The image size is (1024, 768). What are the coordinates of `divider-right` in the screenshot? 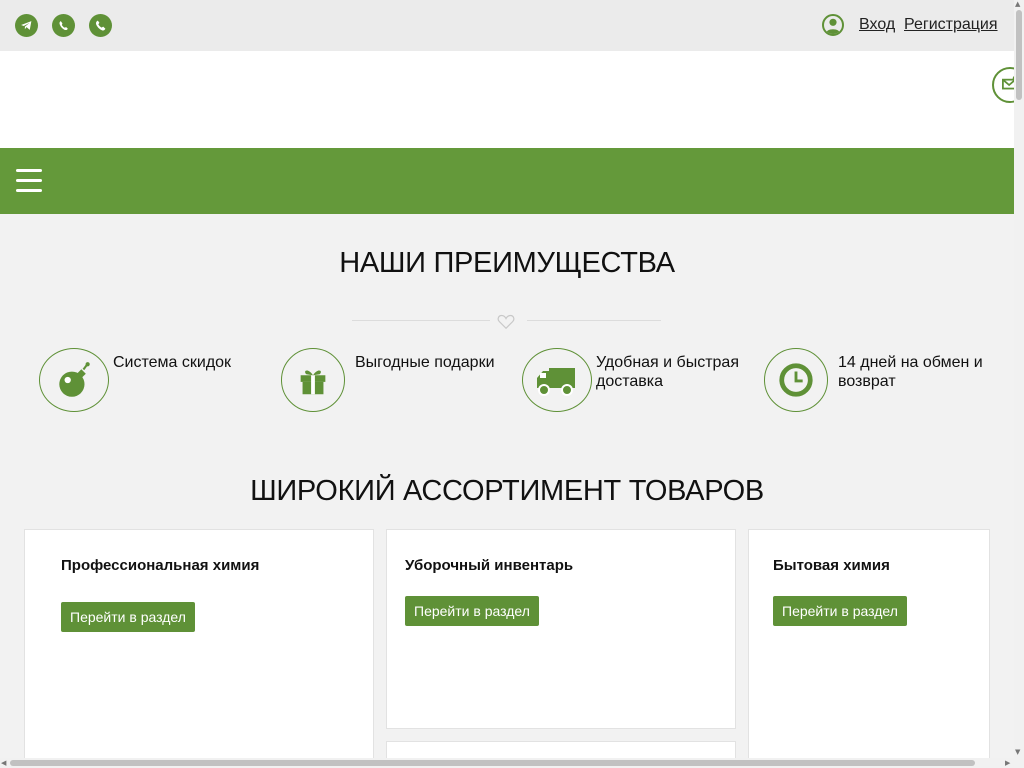 It's located at (594, 320).